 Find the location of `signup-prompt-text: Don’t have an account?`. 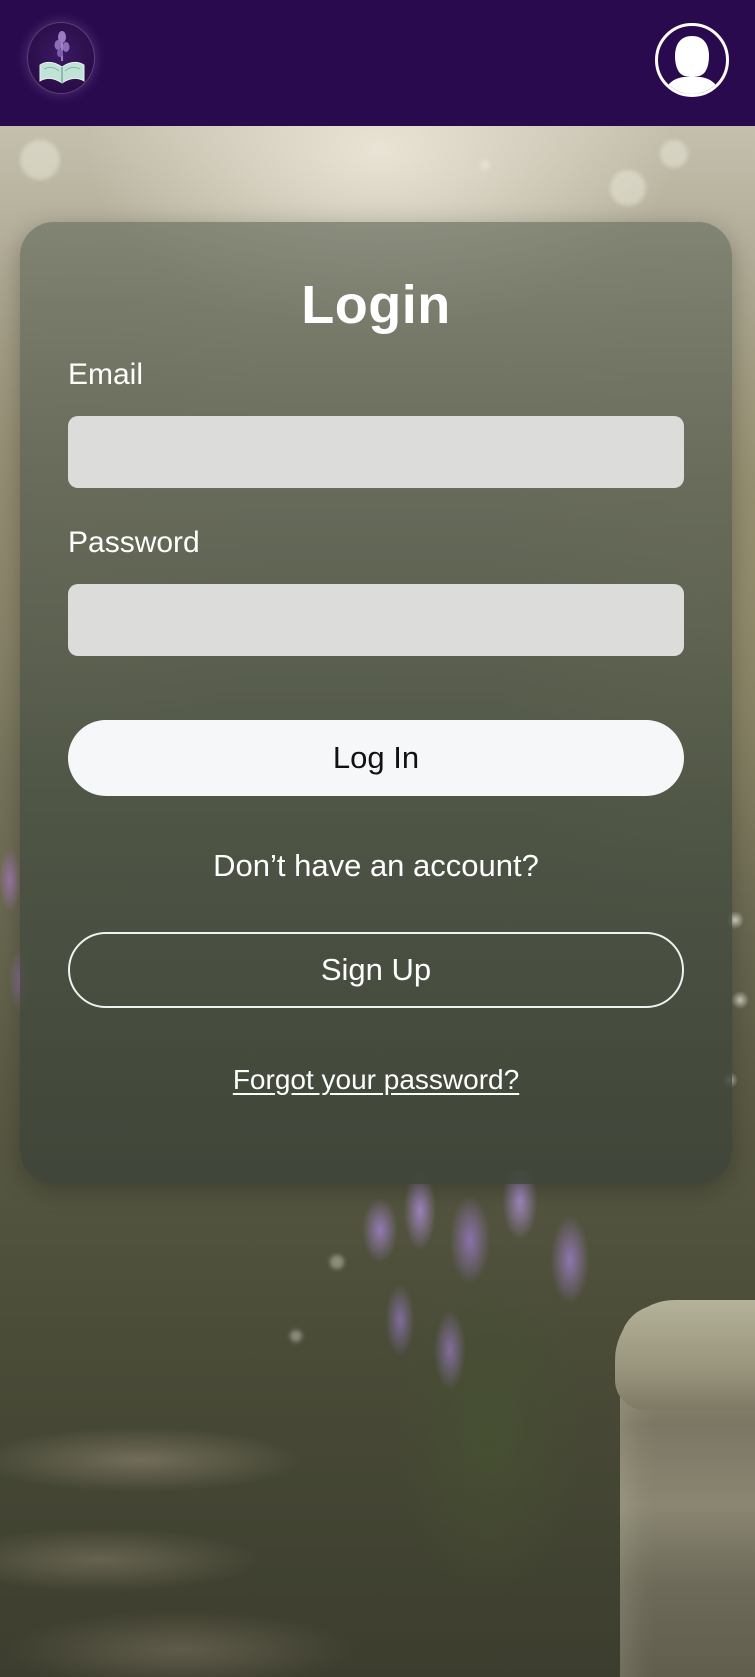

signup-prompt-text: Don’t have an account? is located at coordinates (376, 865).